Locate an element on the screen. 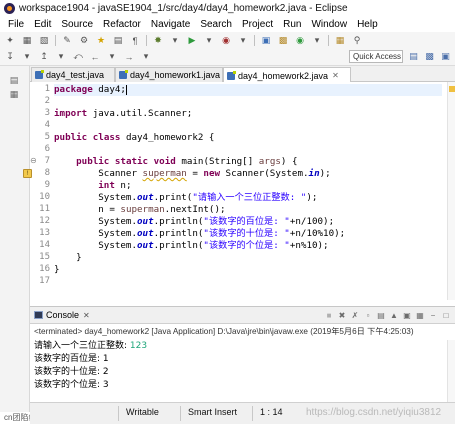  console-vertical-scrollbar is located at coordinates (451, 371).